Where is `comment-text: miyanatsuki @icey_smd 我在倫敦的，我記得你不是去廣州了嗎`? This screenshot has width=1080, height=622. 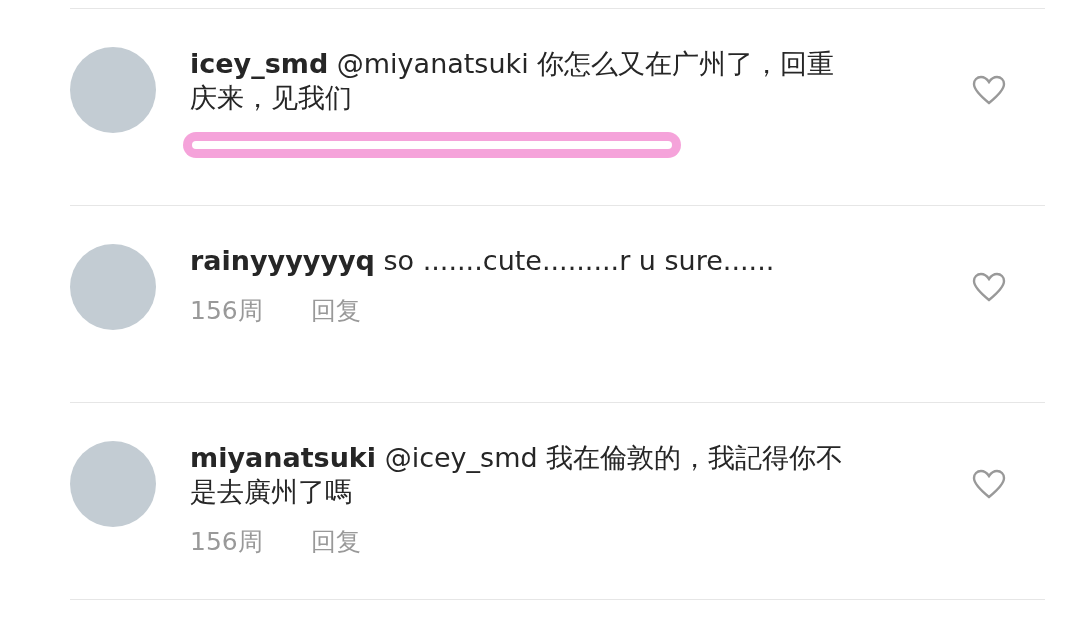 comment-text: miyanatsuki @icey_smd 我在倫敦的，我記得你不是去廣州了嗎 is located at coordinates (517, 475).